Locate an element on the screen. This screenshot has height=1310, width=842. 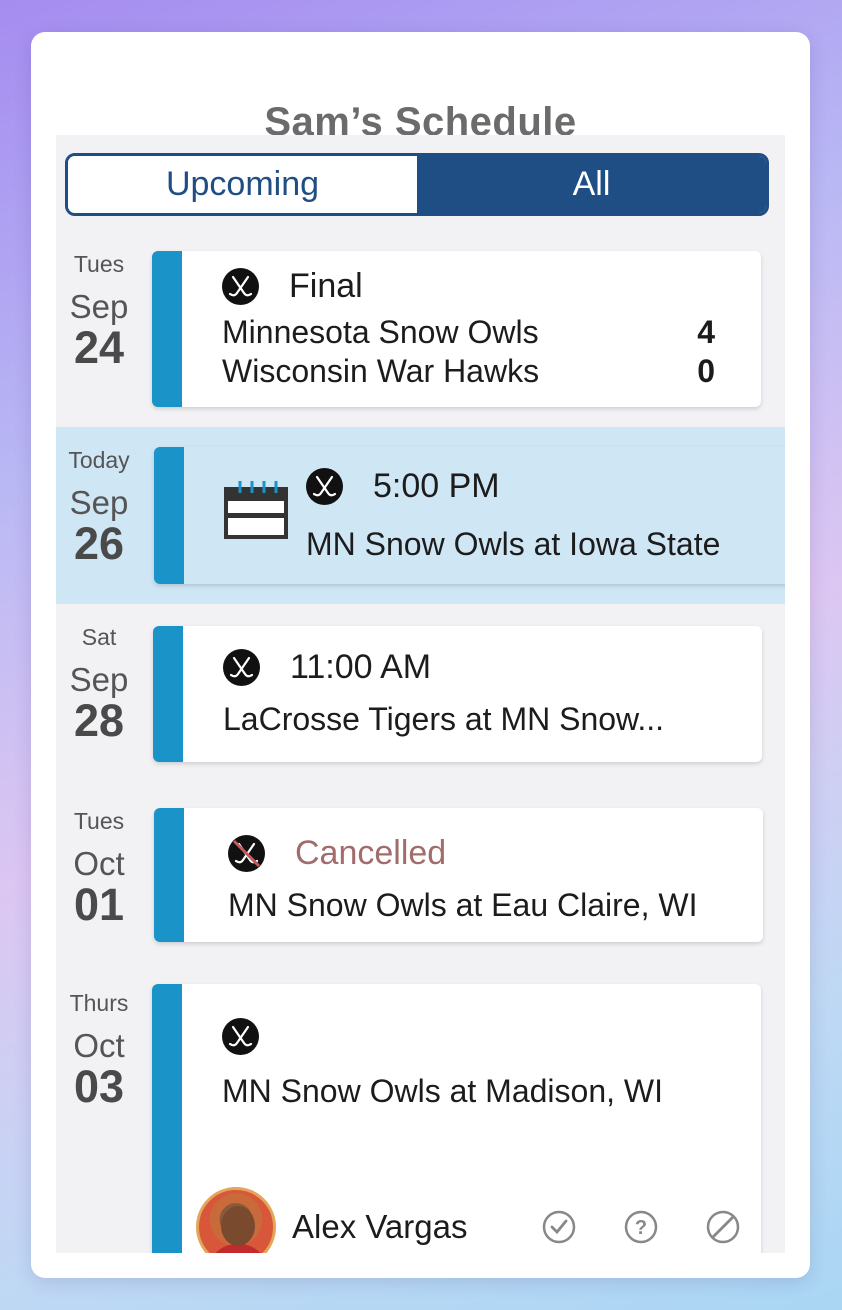
view-toggle: Upcoming All is located at coordinates (417, 184).